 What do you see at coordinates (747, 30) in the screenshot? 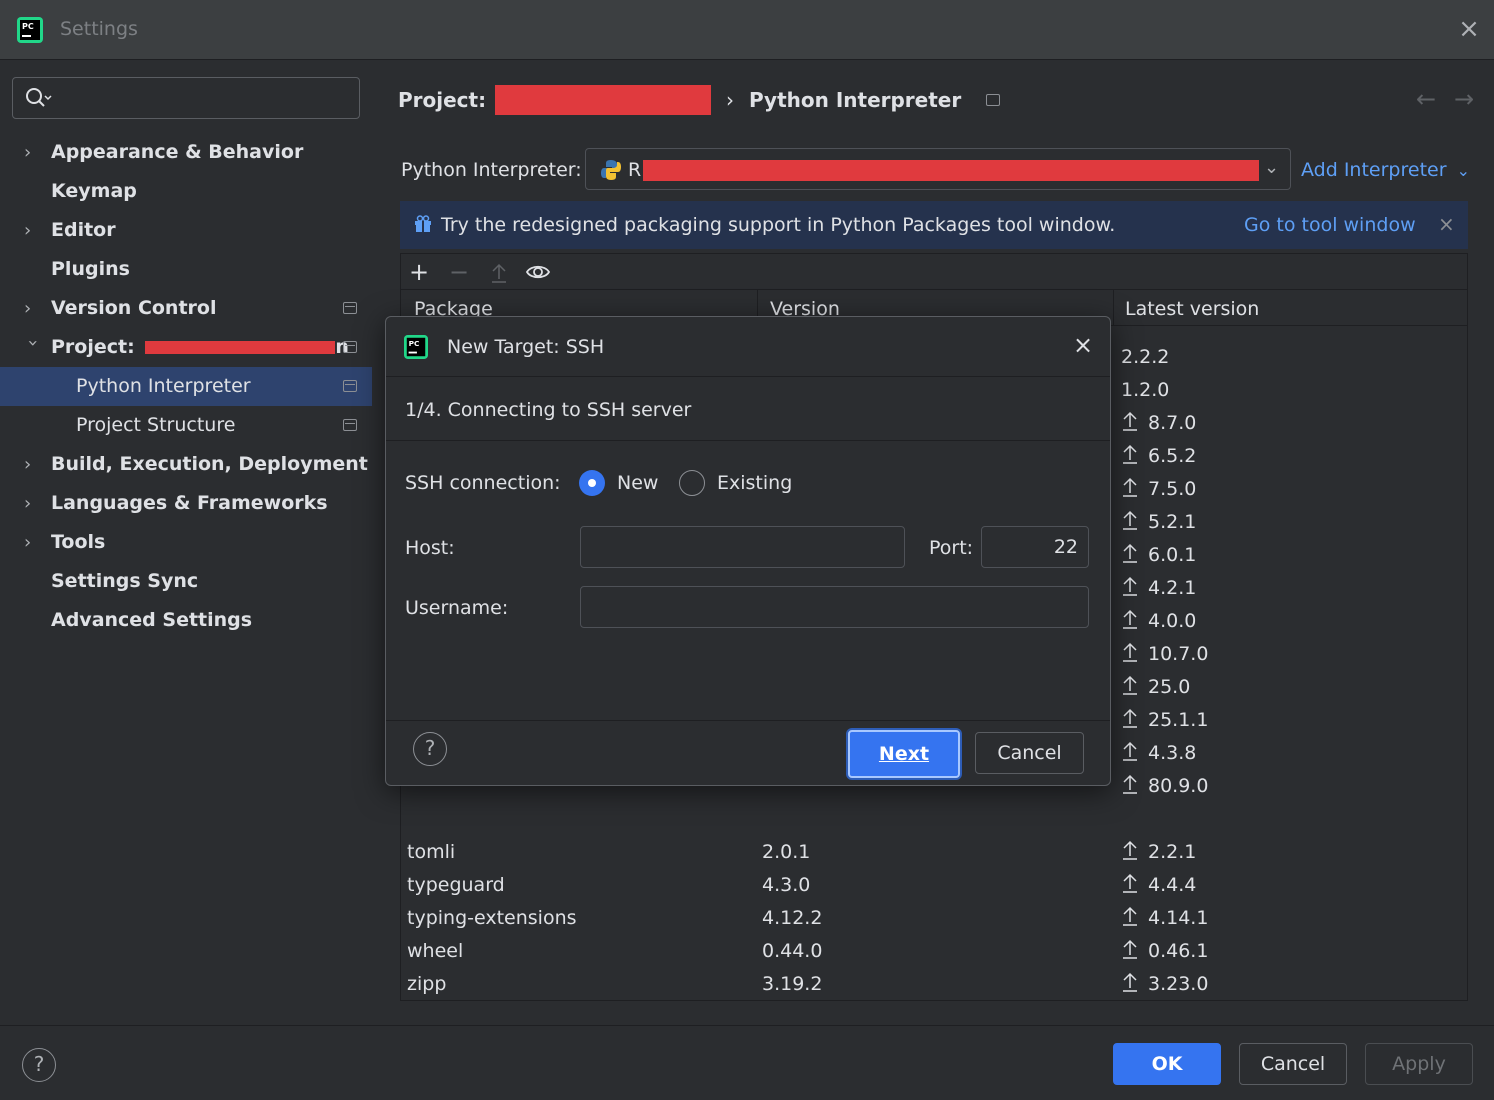
I see `title-bar: PC Settings ×` at bounding box center [747, 30].